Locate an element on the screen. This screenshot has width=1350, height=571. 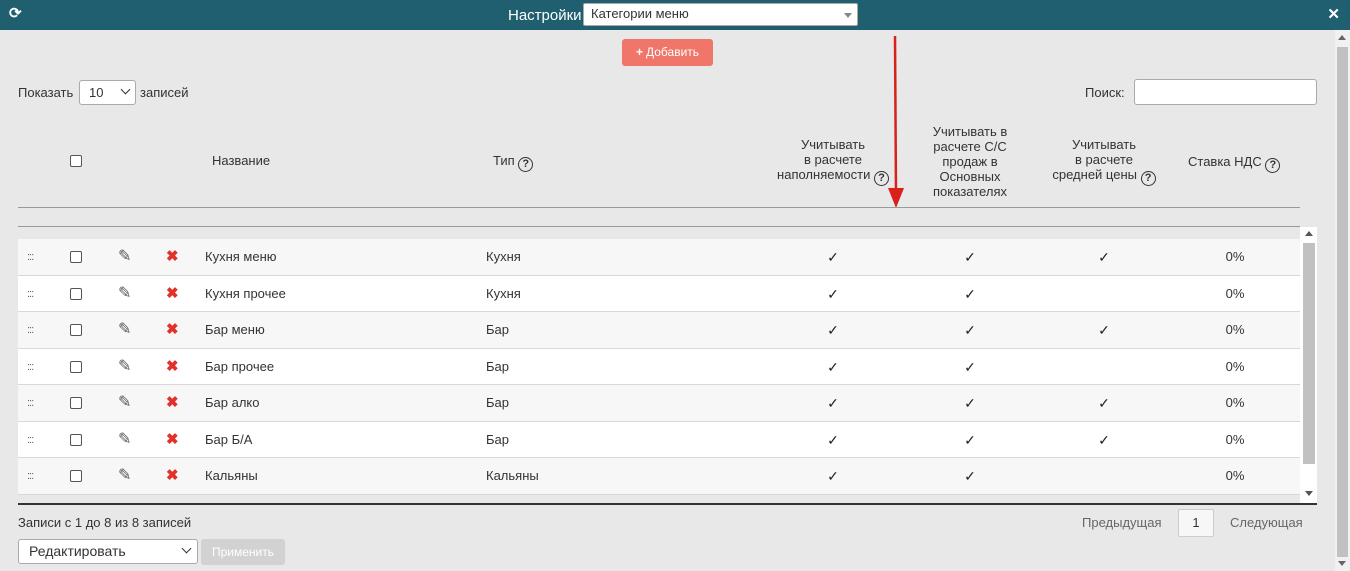
header-avg: Учитывать в расчете средней цены ? is located at coordinates (1104, 161).